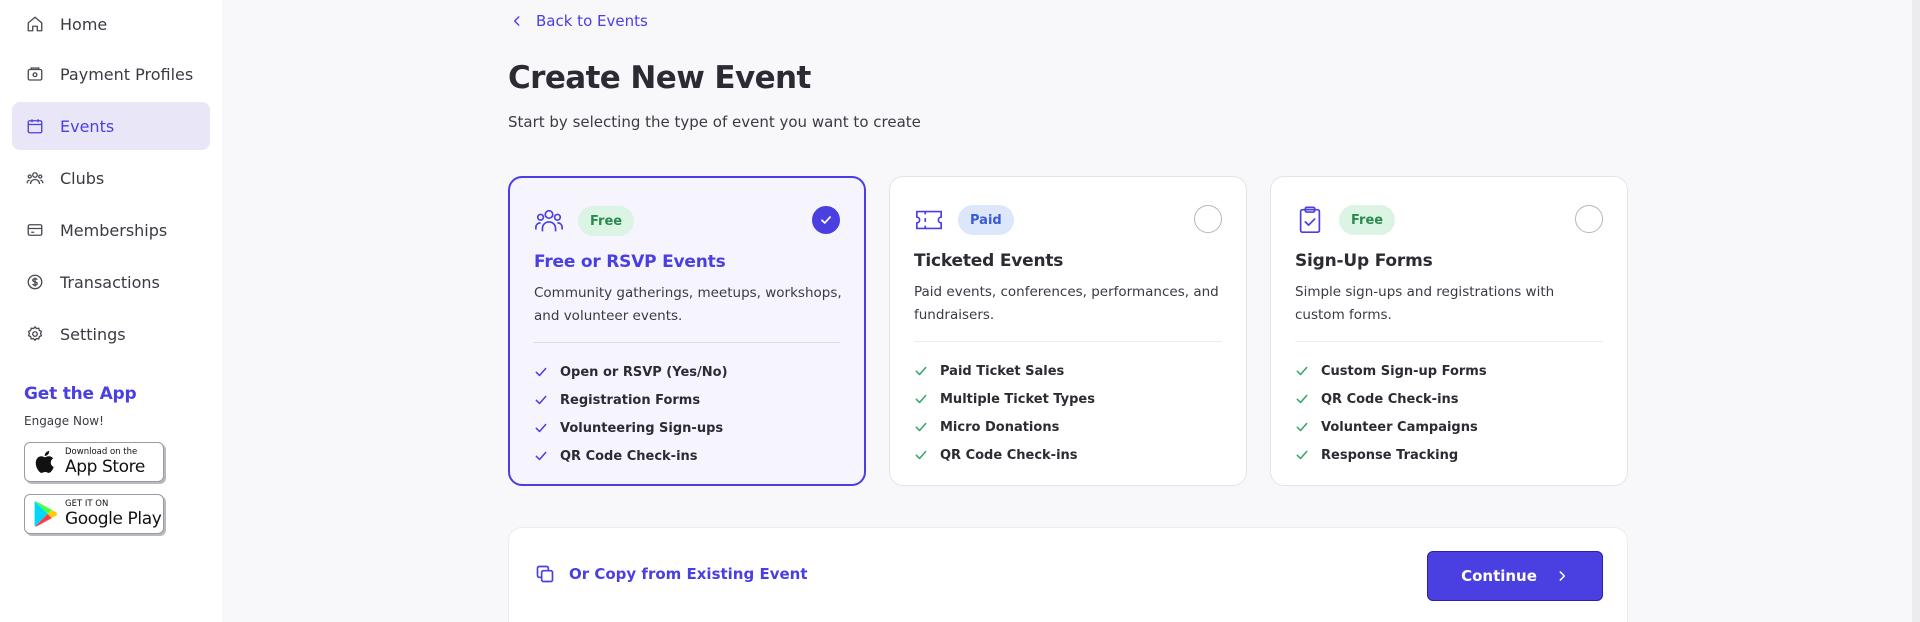 The height and width of the screenshot is (622, 1920). I want to click on continue-button: Continue, so click(1515, 576).